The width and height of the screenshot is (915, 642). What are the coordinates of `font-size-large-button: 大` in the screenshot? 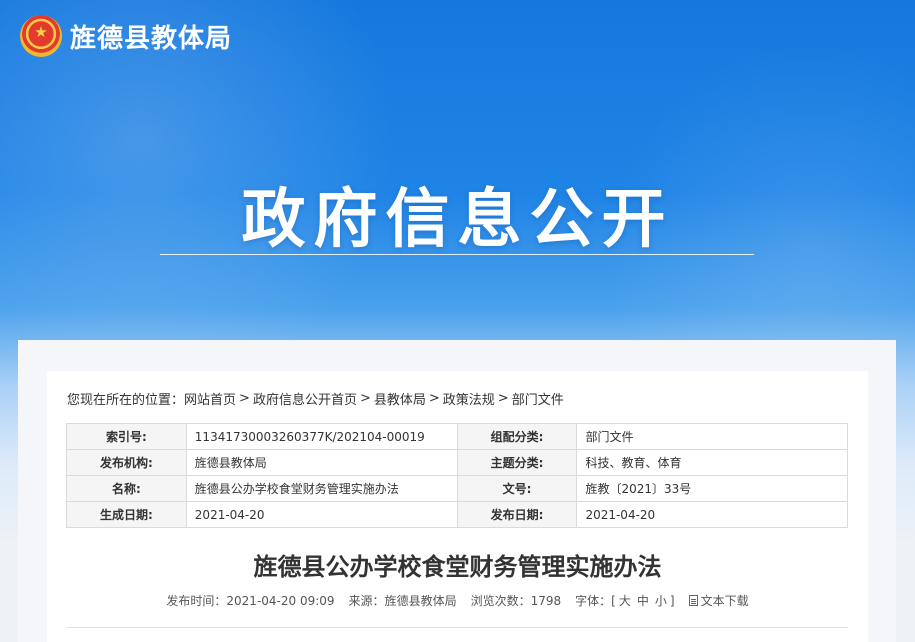 It's located at (625, 600).